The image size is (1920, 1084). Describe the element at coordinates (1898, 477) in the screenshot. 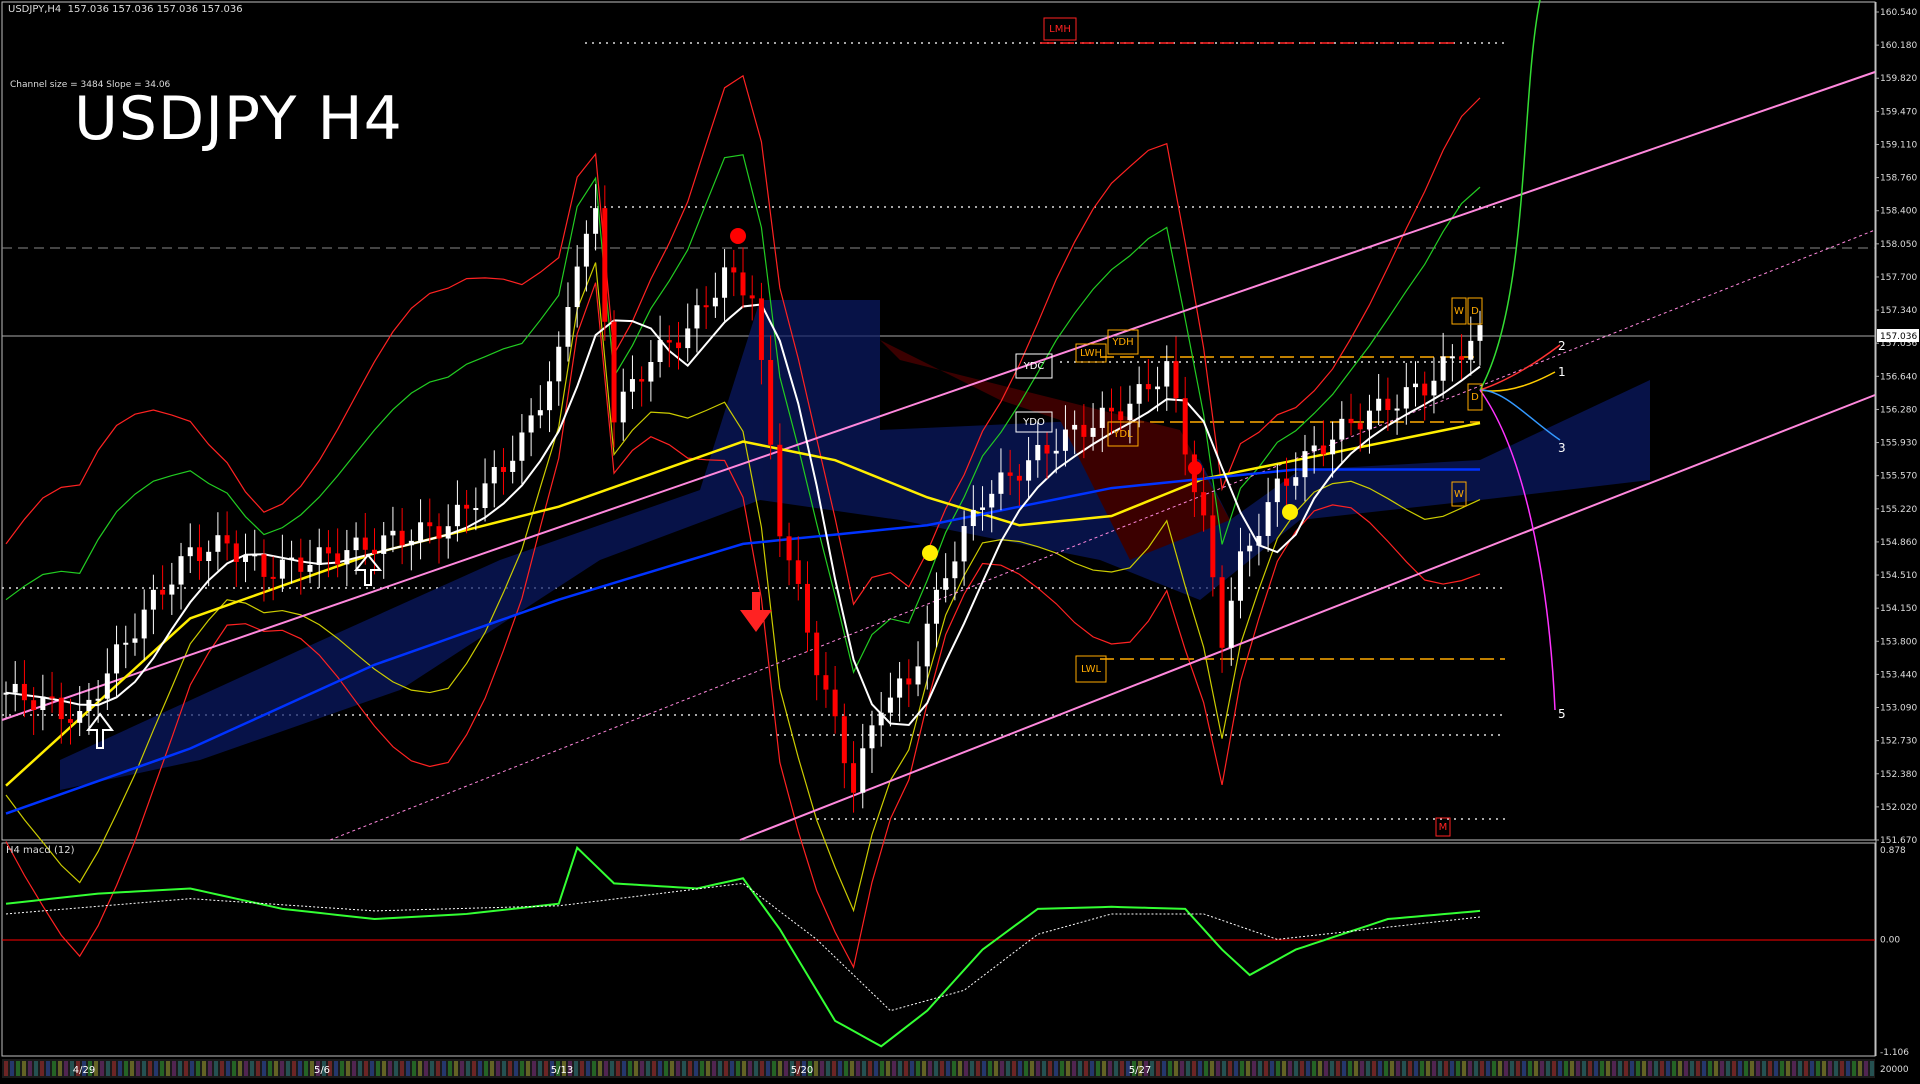

I see `price-tick-label: 155.570` at that location.